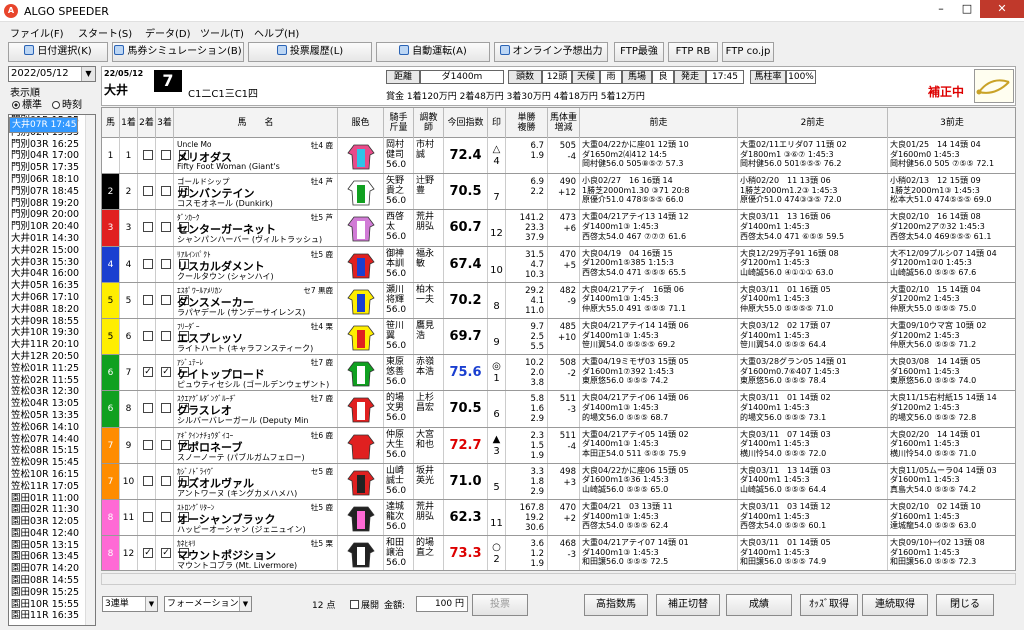  I want to click on race-list-item: 門別08R 19:20, so click(52, 204).